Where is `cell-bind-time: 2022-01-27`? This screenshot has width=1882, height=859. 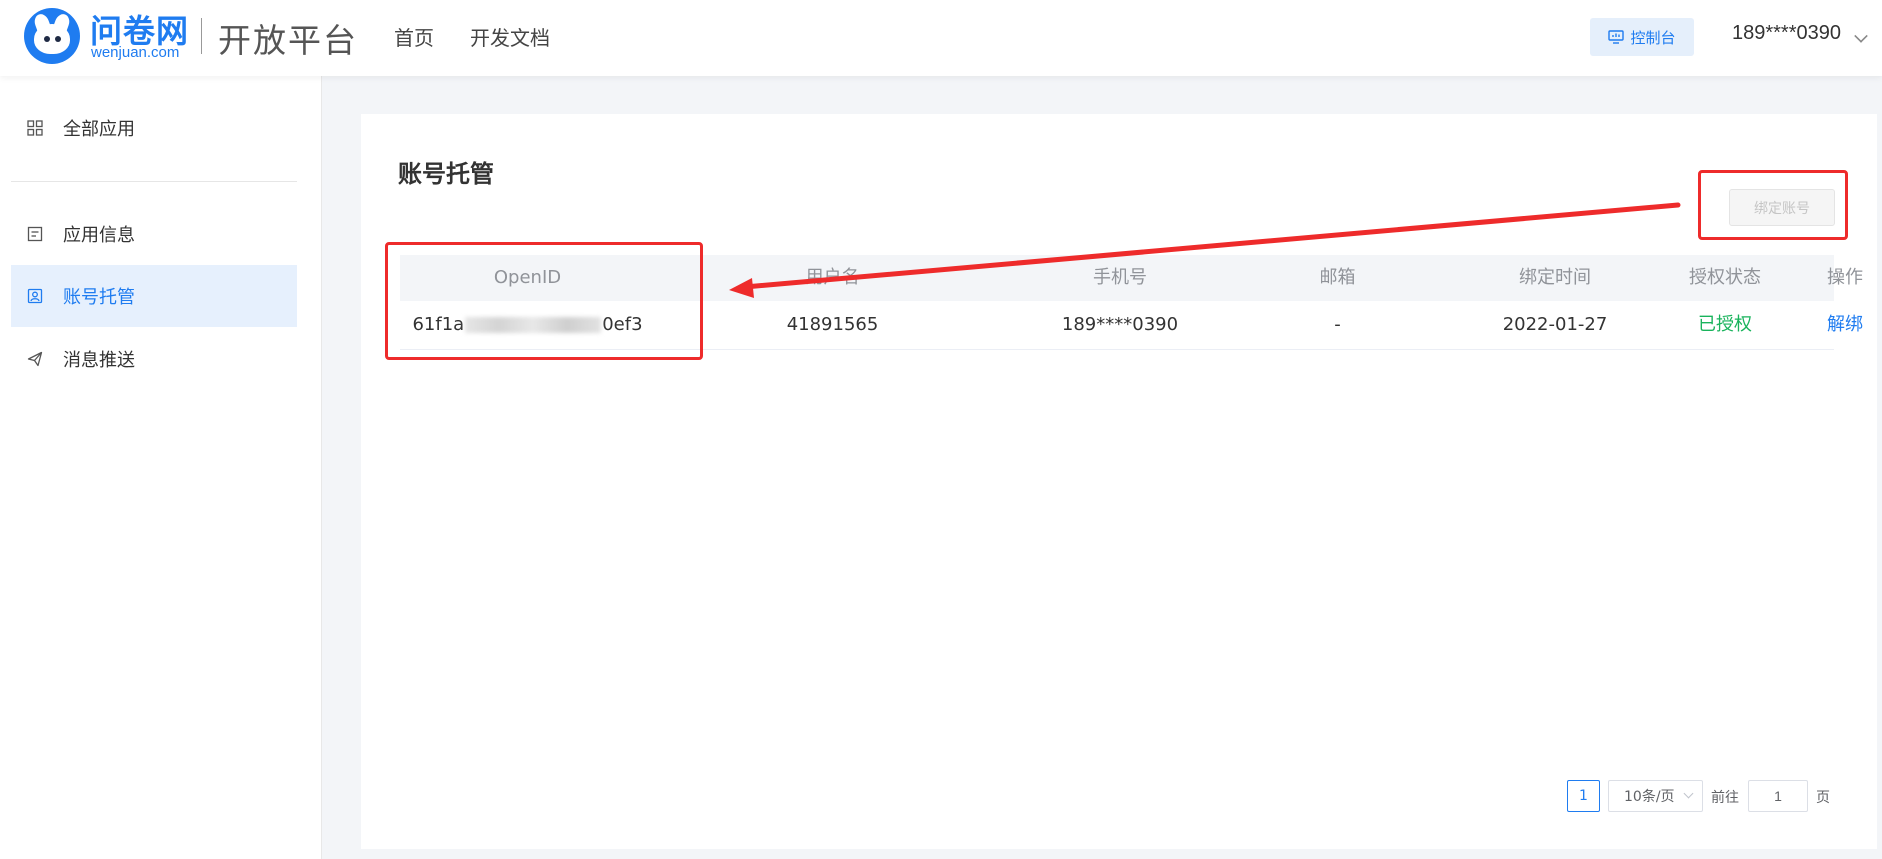 cell-bind-time: 2022-01-27 is located at coordinates (1555, 324).